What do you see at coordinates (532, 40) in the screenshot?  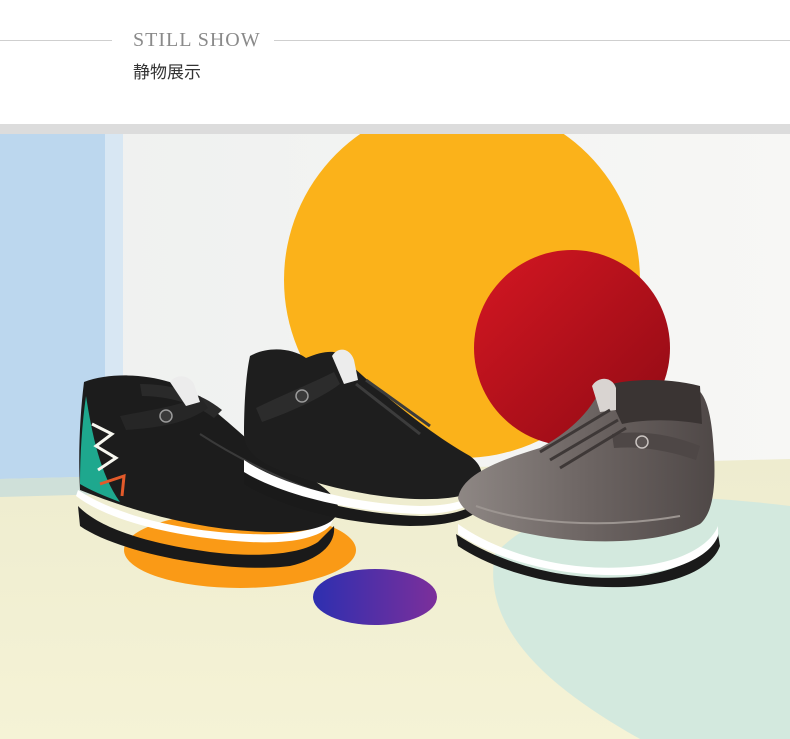 I see `header-rule-right` at bounding box center [532, 40].